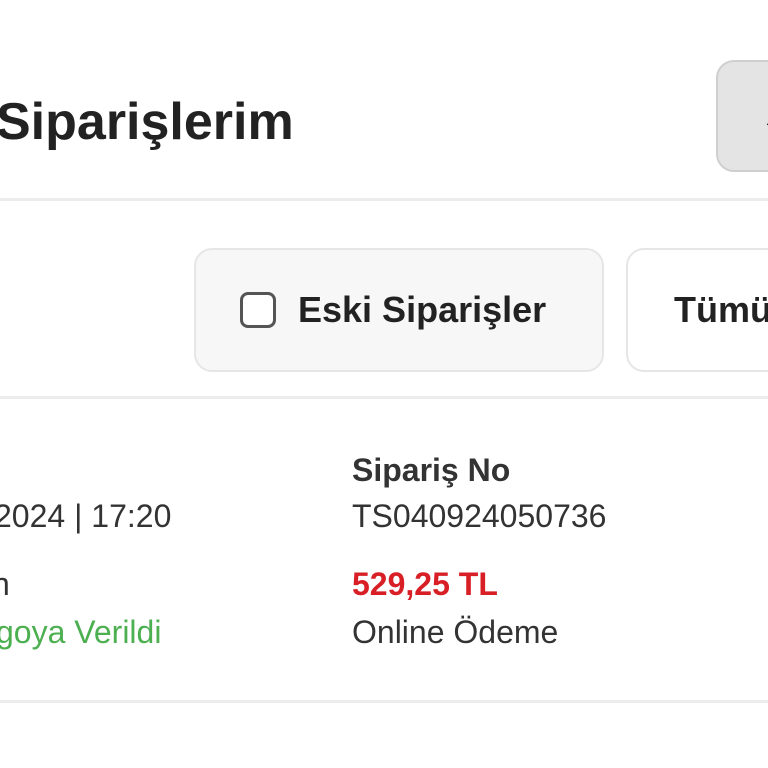 This screenshot has height=768, width=768. What do you see at coordinates (455, 632) in the screenshot?
I see `order-payment-method: Online Ödeme` at bounding box center [455, 632].